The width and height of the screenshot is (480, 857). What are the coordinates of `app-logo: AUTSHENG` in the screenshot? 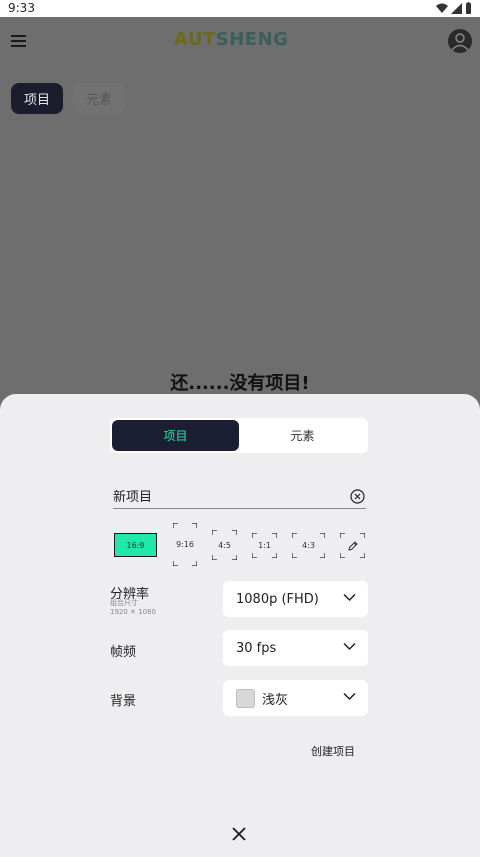 It's located at (231, 39).